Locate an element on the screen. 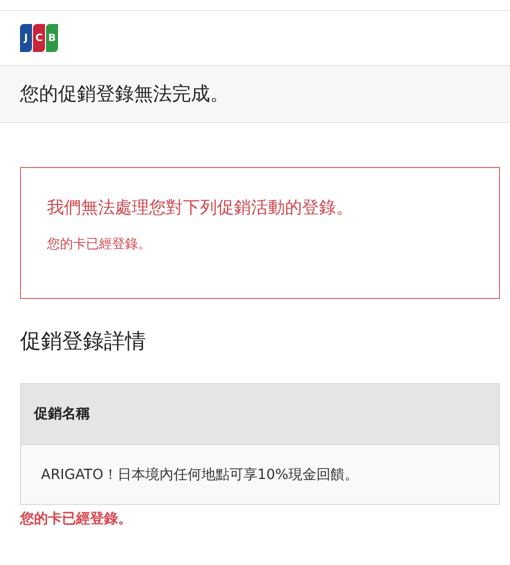 This screenshot has width=510, height=565. section-title: 促銷登錄詳情 is located at coordinates (83, 341).